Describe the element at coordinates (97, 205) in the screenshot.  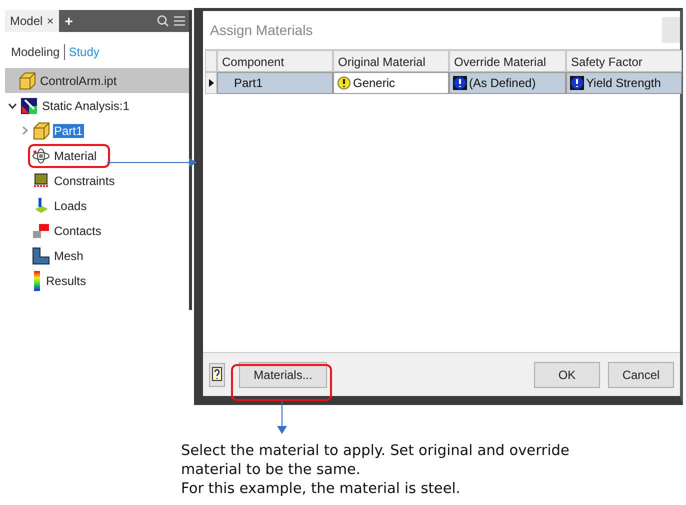
I see `tree-row: Loads` at that location.